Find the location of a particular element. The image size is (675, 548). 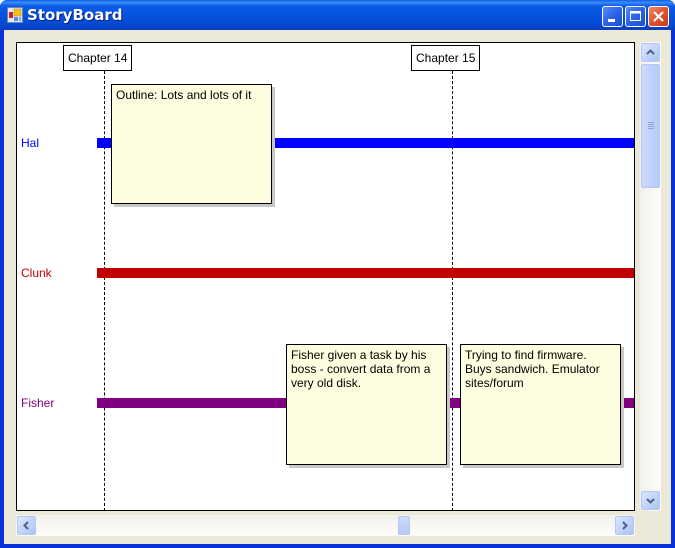

scroll-left-button is located at coordinates (26, 525).